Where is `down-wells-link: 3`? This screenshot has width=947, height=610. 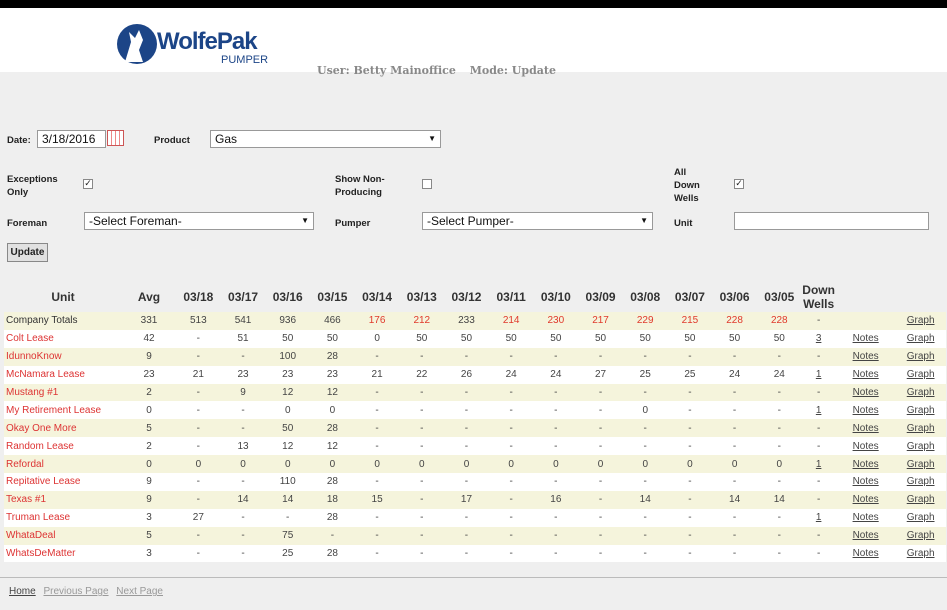
down-wells-link: 3 is located at coordinates (819, 338).